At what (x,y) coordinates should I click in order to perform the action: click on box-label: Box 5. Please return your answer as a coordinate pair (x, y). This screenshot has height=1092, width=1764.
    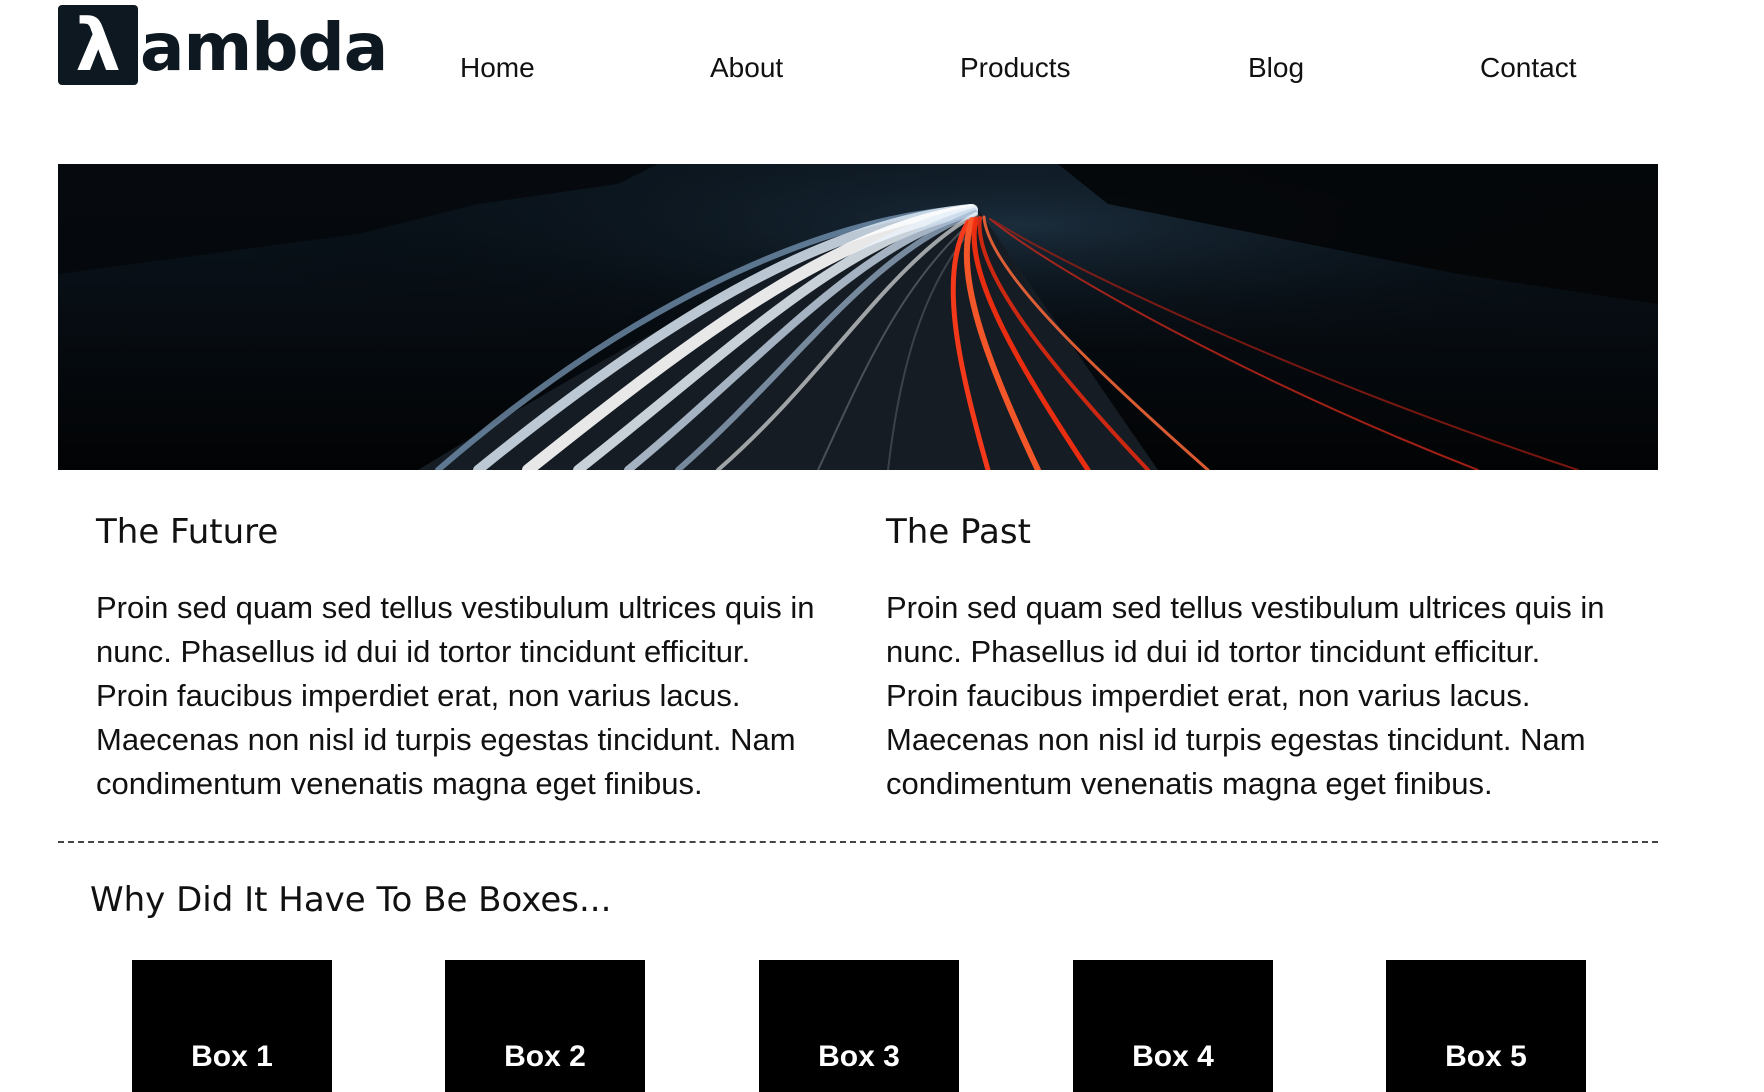
    Looking at the image, I should click on (1486, 1056).